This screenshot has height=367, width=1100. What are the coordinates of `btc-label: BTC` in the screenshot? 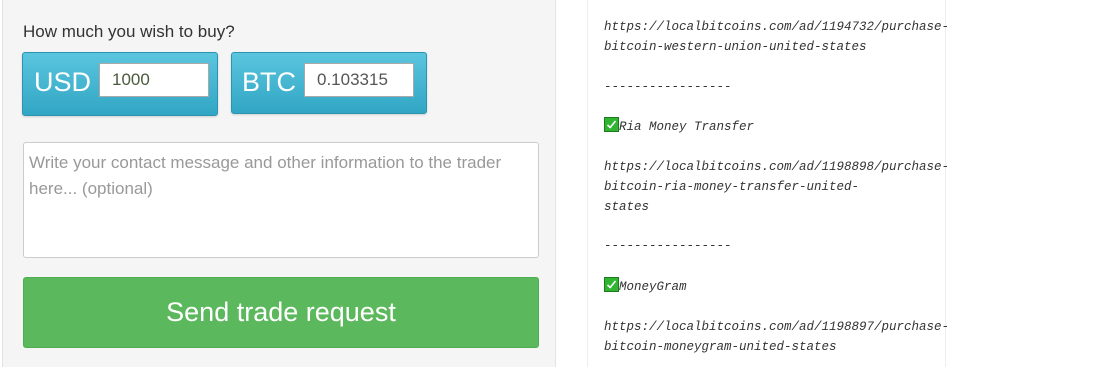 It's located at (269, 82).